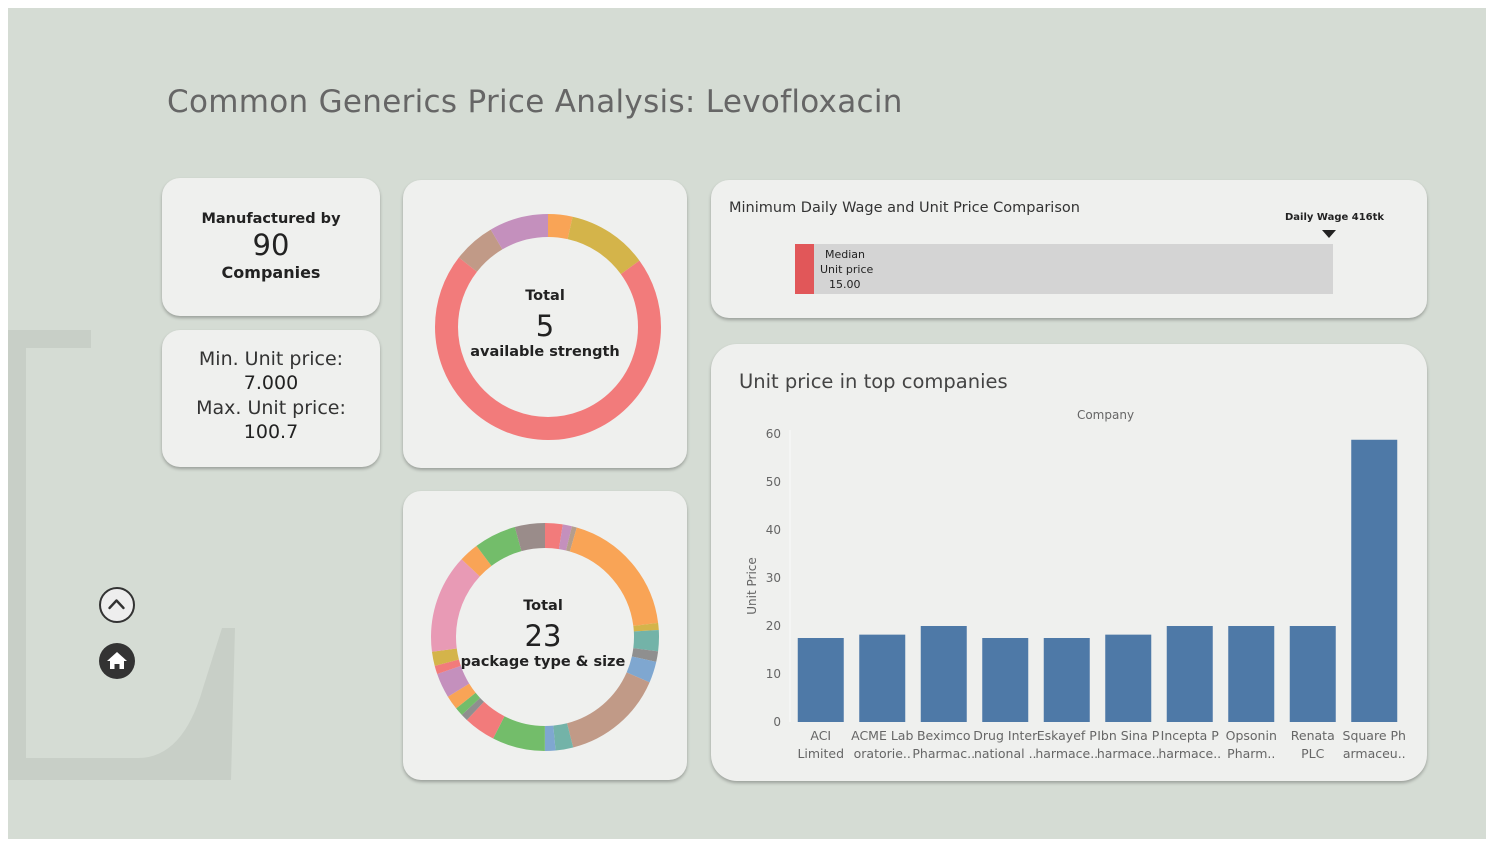 The image size is (1501, 847). What do you see at coordinates (271, 272) in the screenshot?
I see `companies-label: Companies` at bounding box center [271, 272].